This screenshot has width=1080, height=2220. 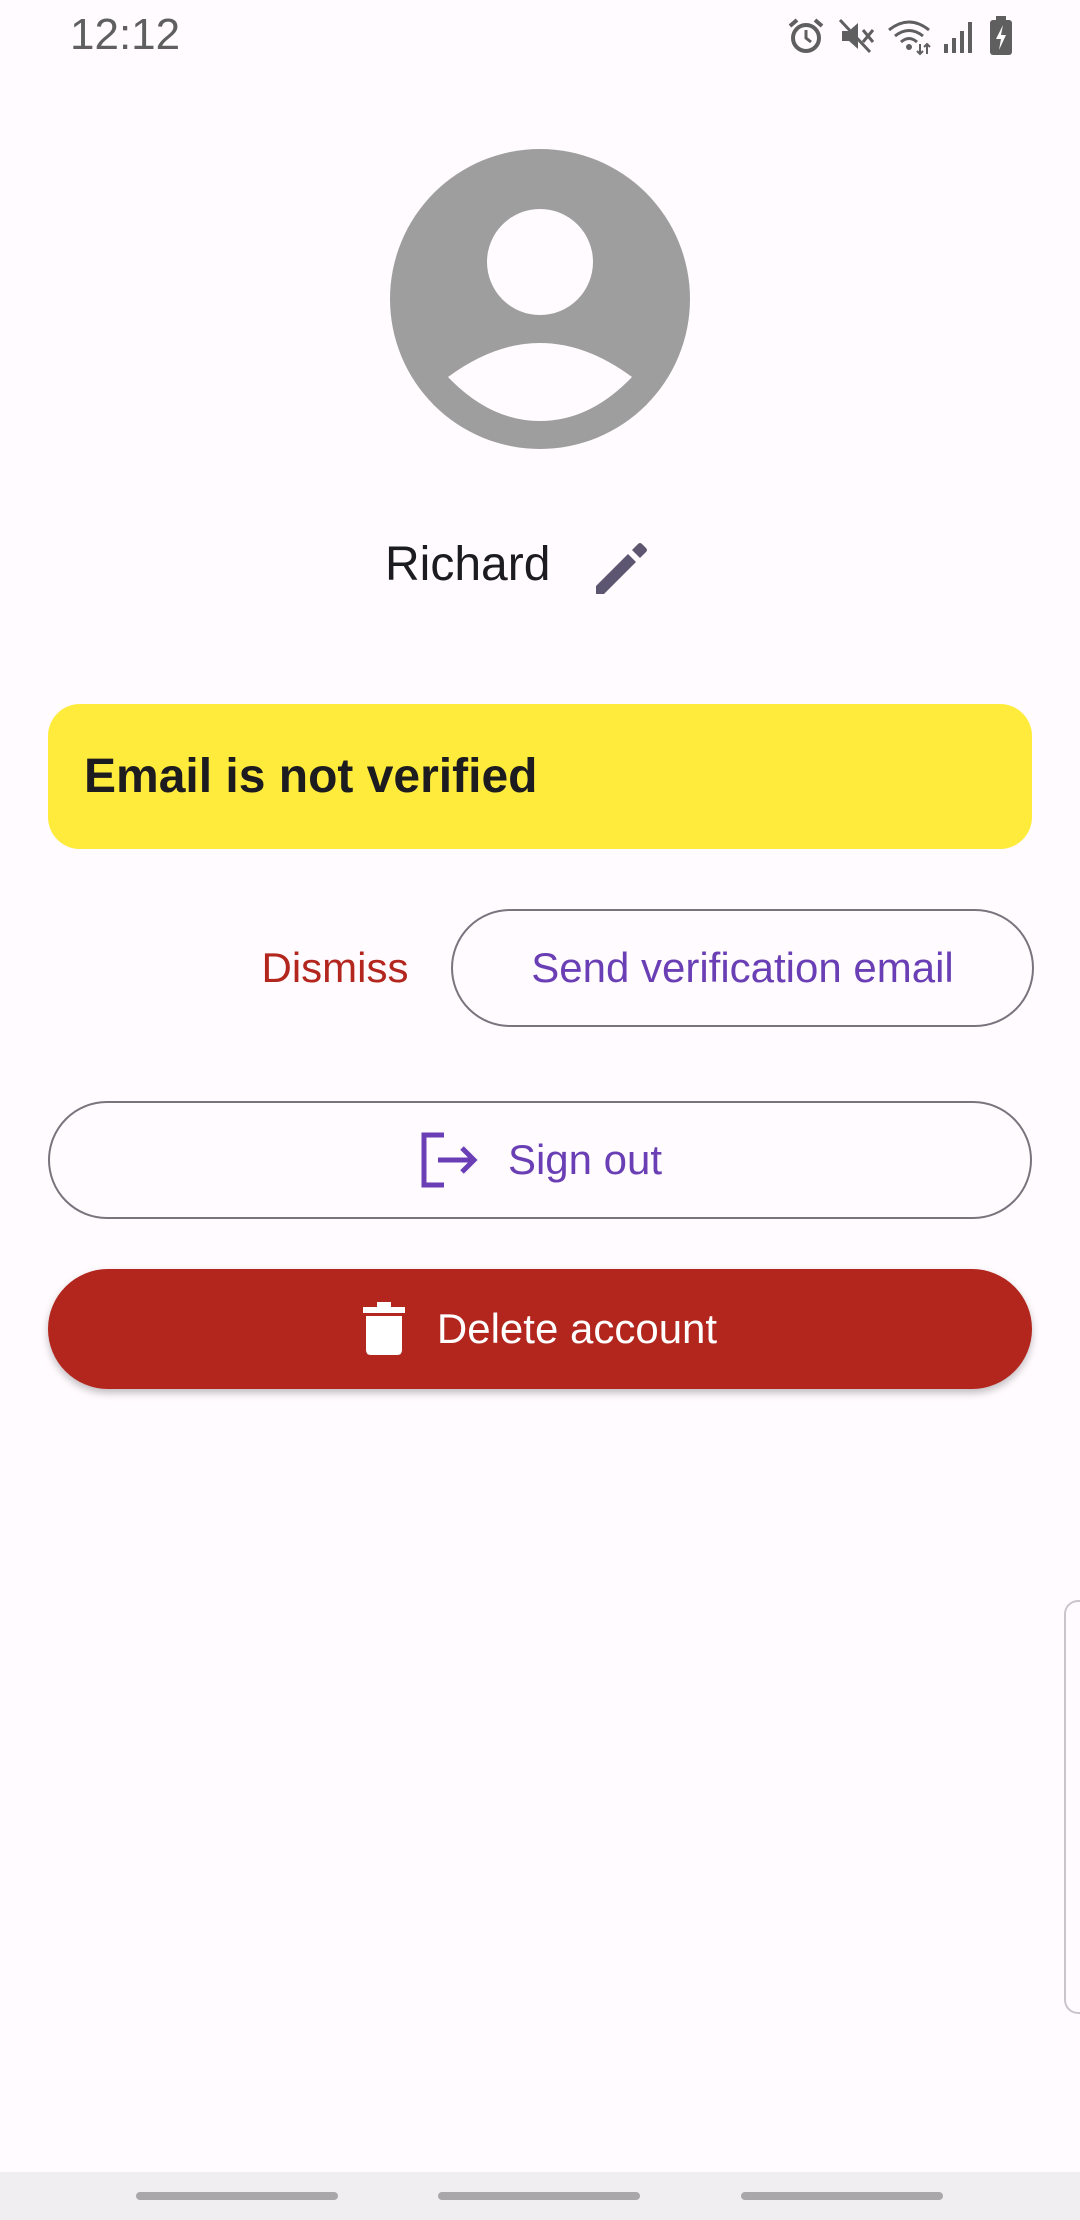 What do you see at coordinates (311, 776) in the screenshot?
I see `banner-message: Email is not verified` at bounding box center [311, 776].